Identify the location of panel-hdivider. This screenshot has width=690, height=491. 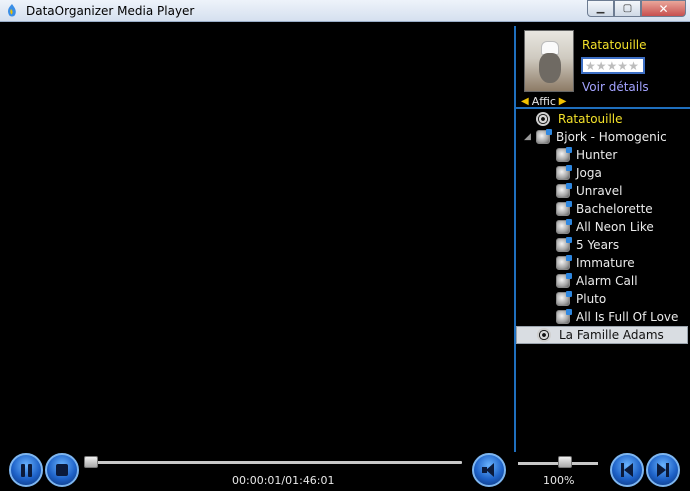
(603, 108).